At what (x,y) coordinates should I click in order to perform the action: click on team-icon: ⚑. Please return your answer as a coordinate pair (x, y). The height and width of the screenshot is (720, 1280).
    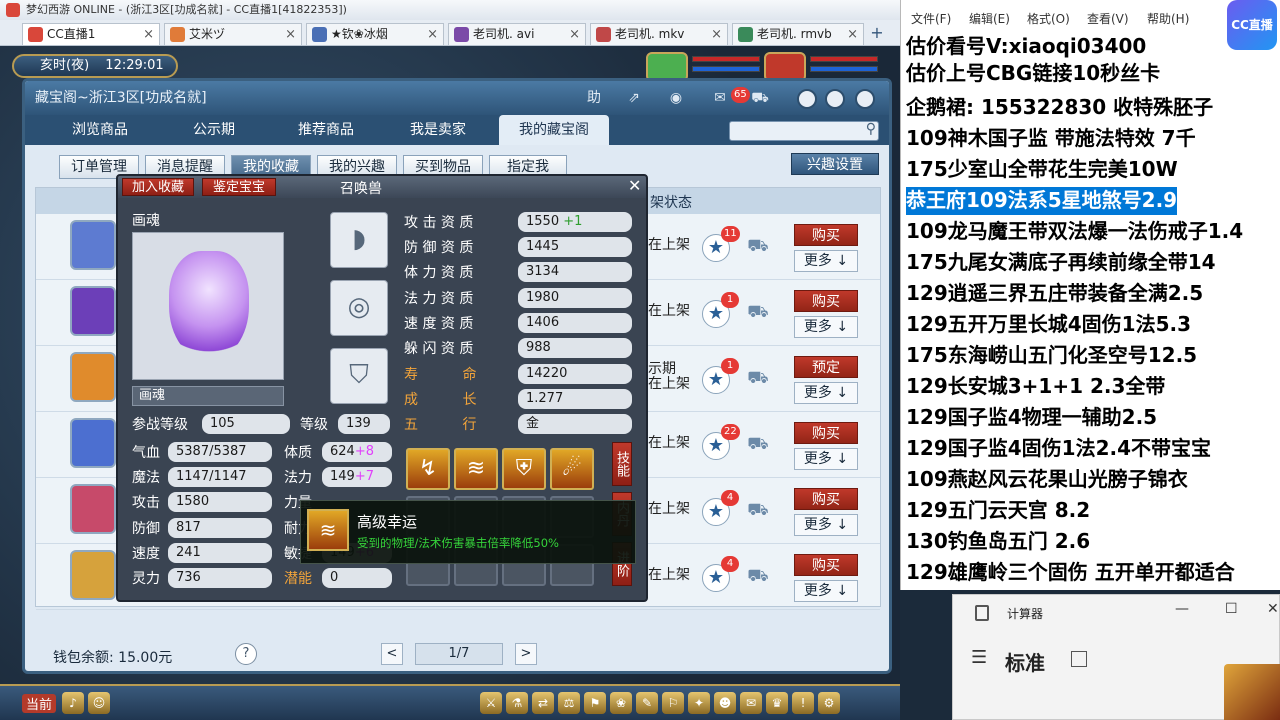
    Looking at the image, I should click on (595, 703).